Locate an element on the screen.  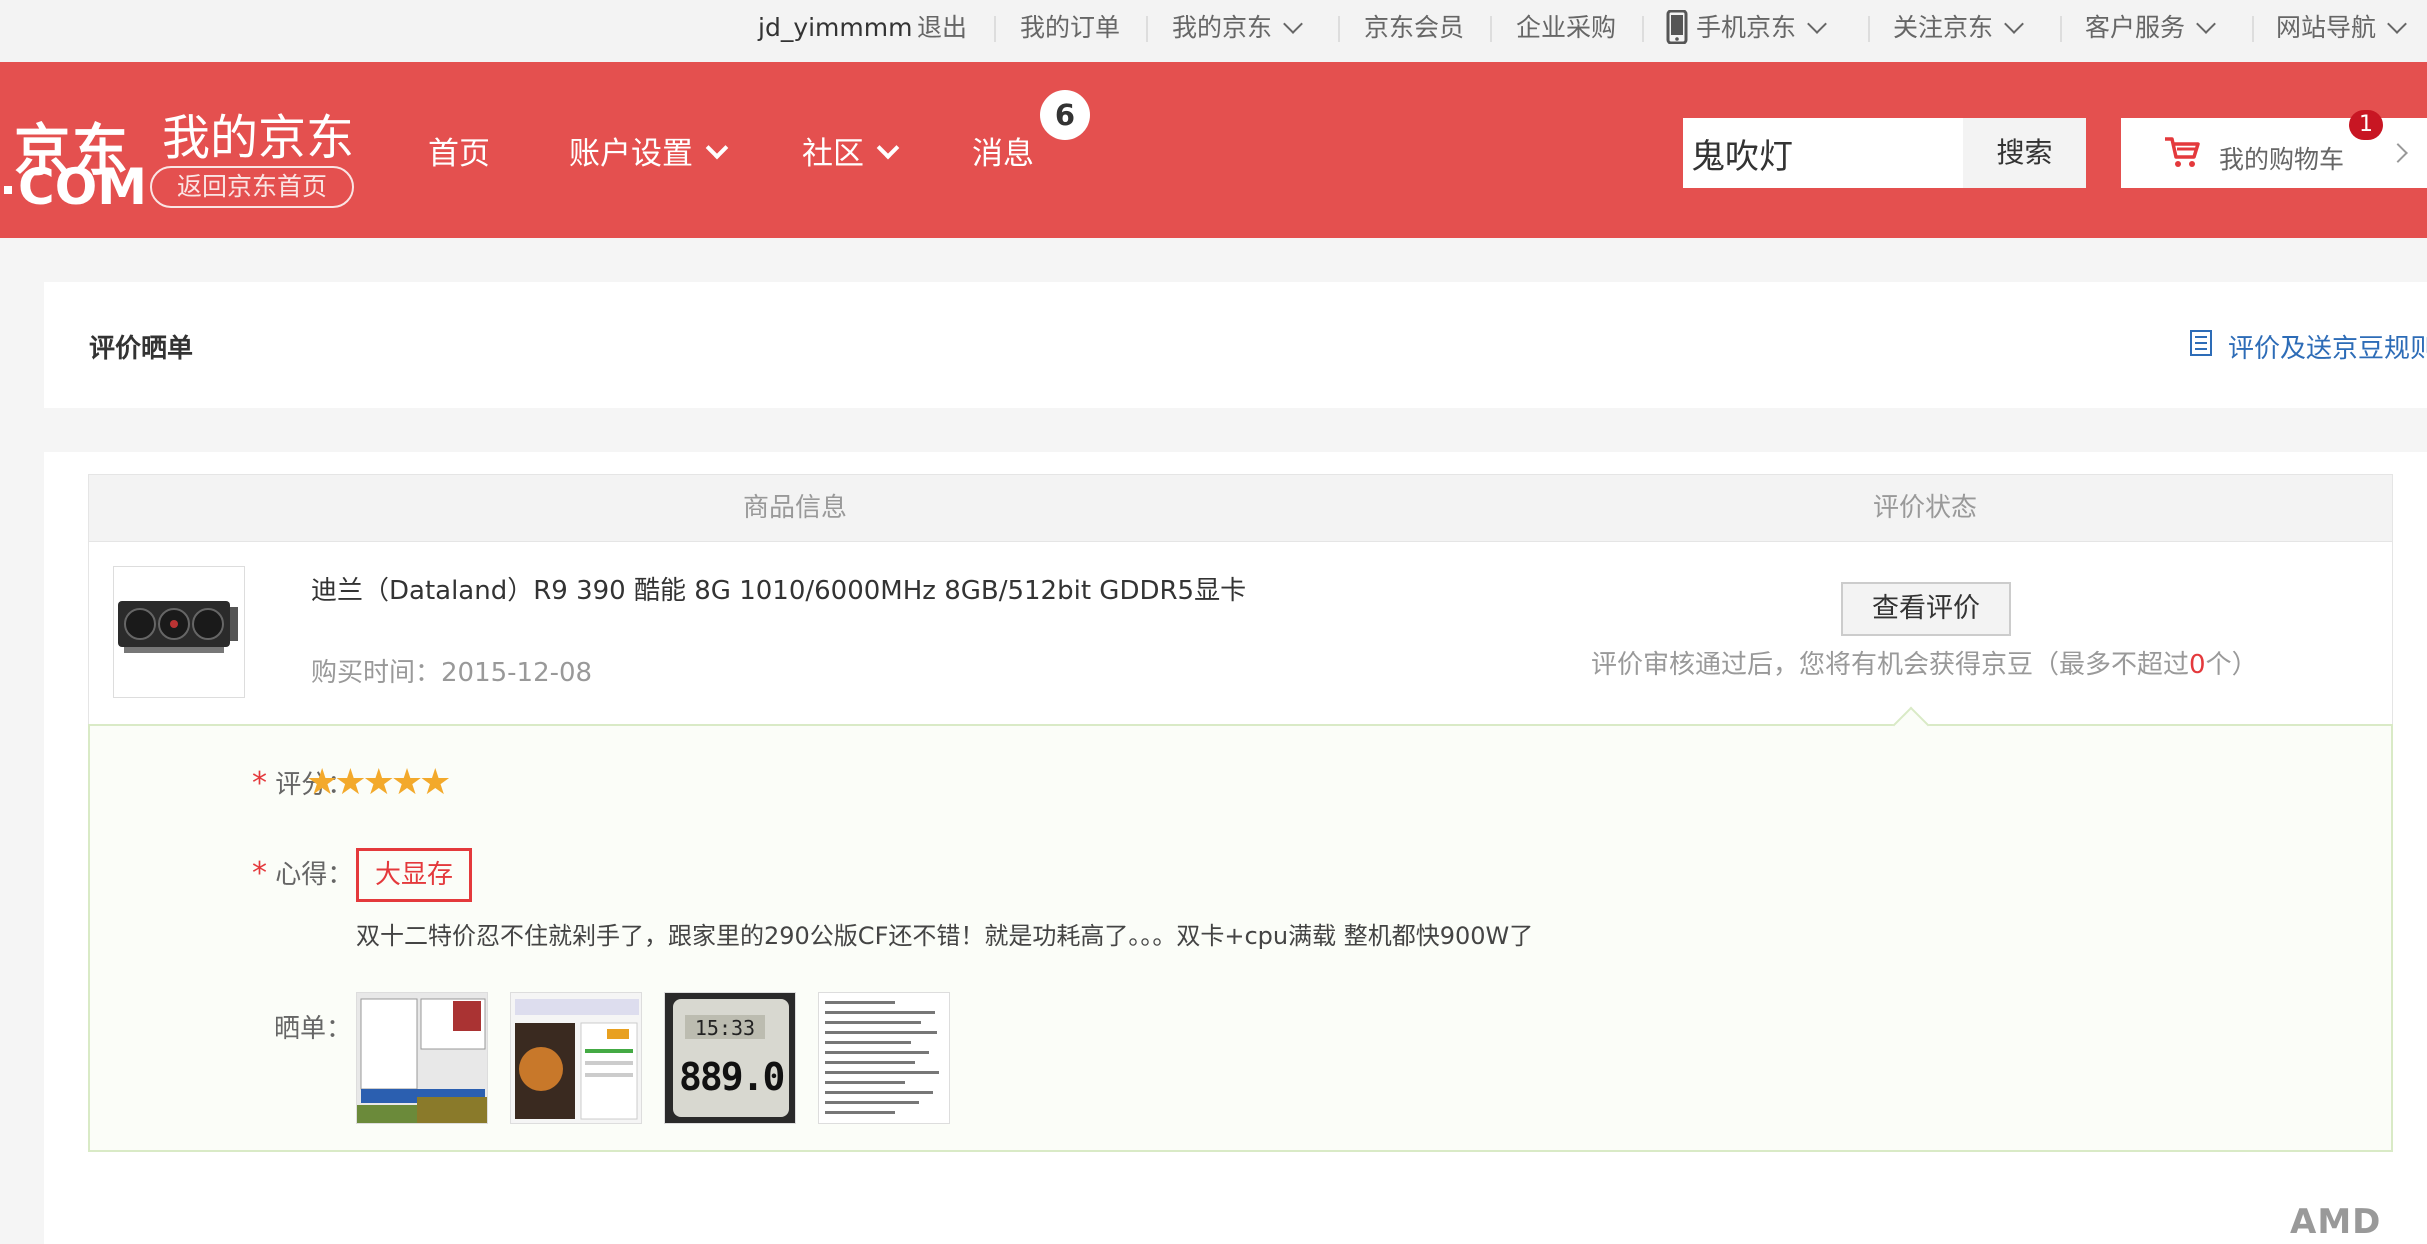
follow-jd-menu: 关注京东 is located at coordinates (1958, 31).